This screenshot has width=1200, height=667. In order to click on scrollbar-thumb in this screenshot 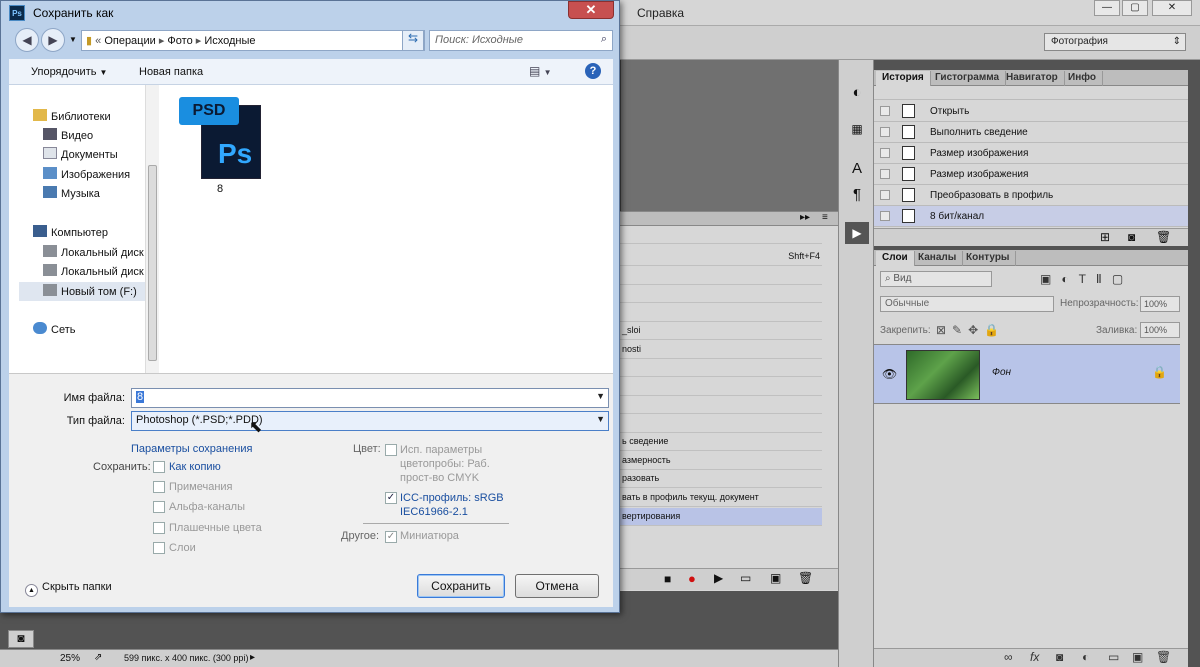, I will do `click(152, 263)`.